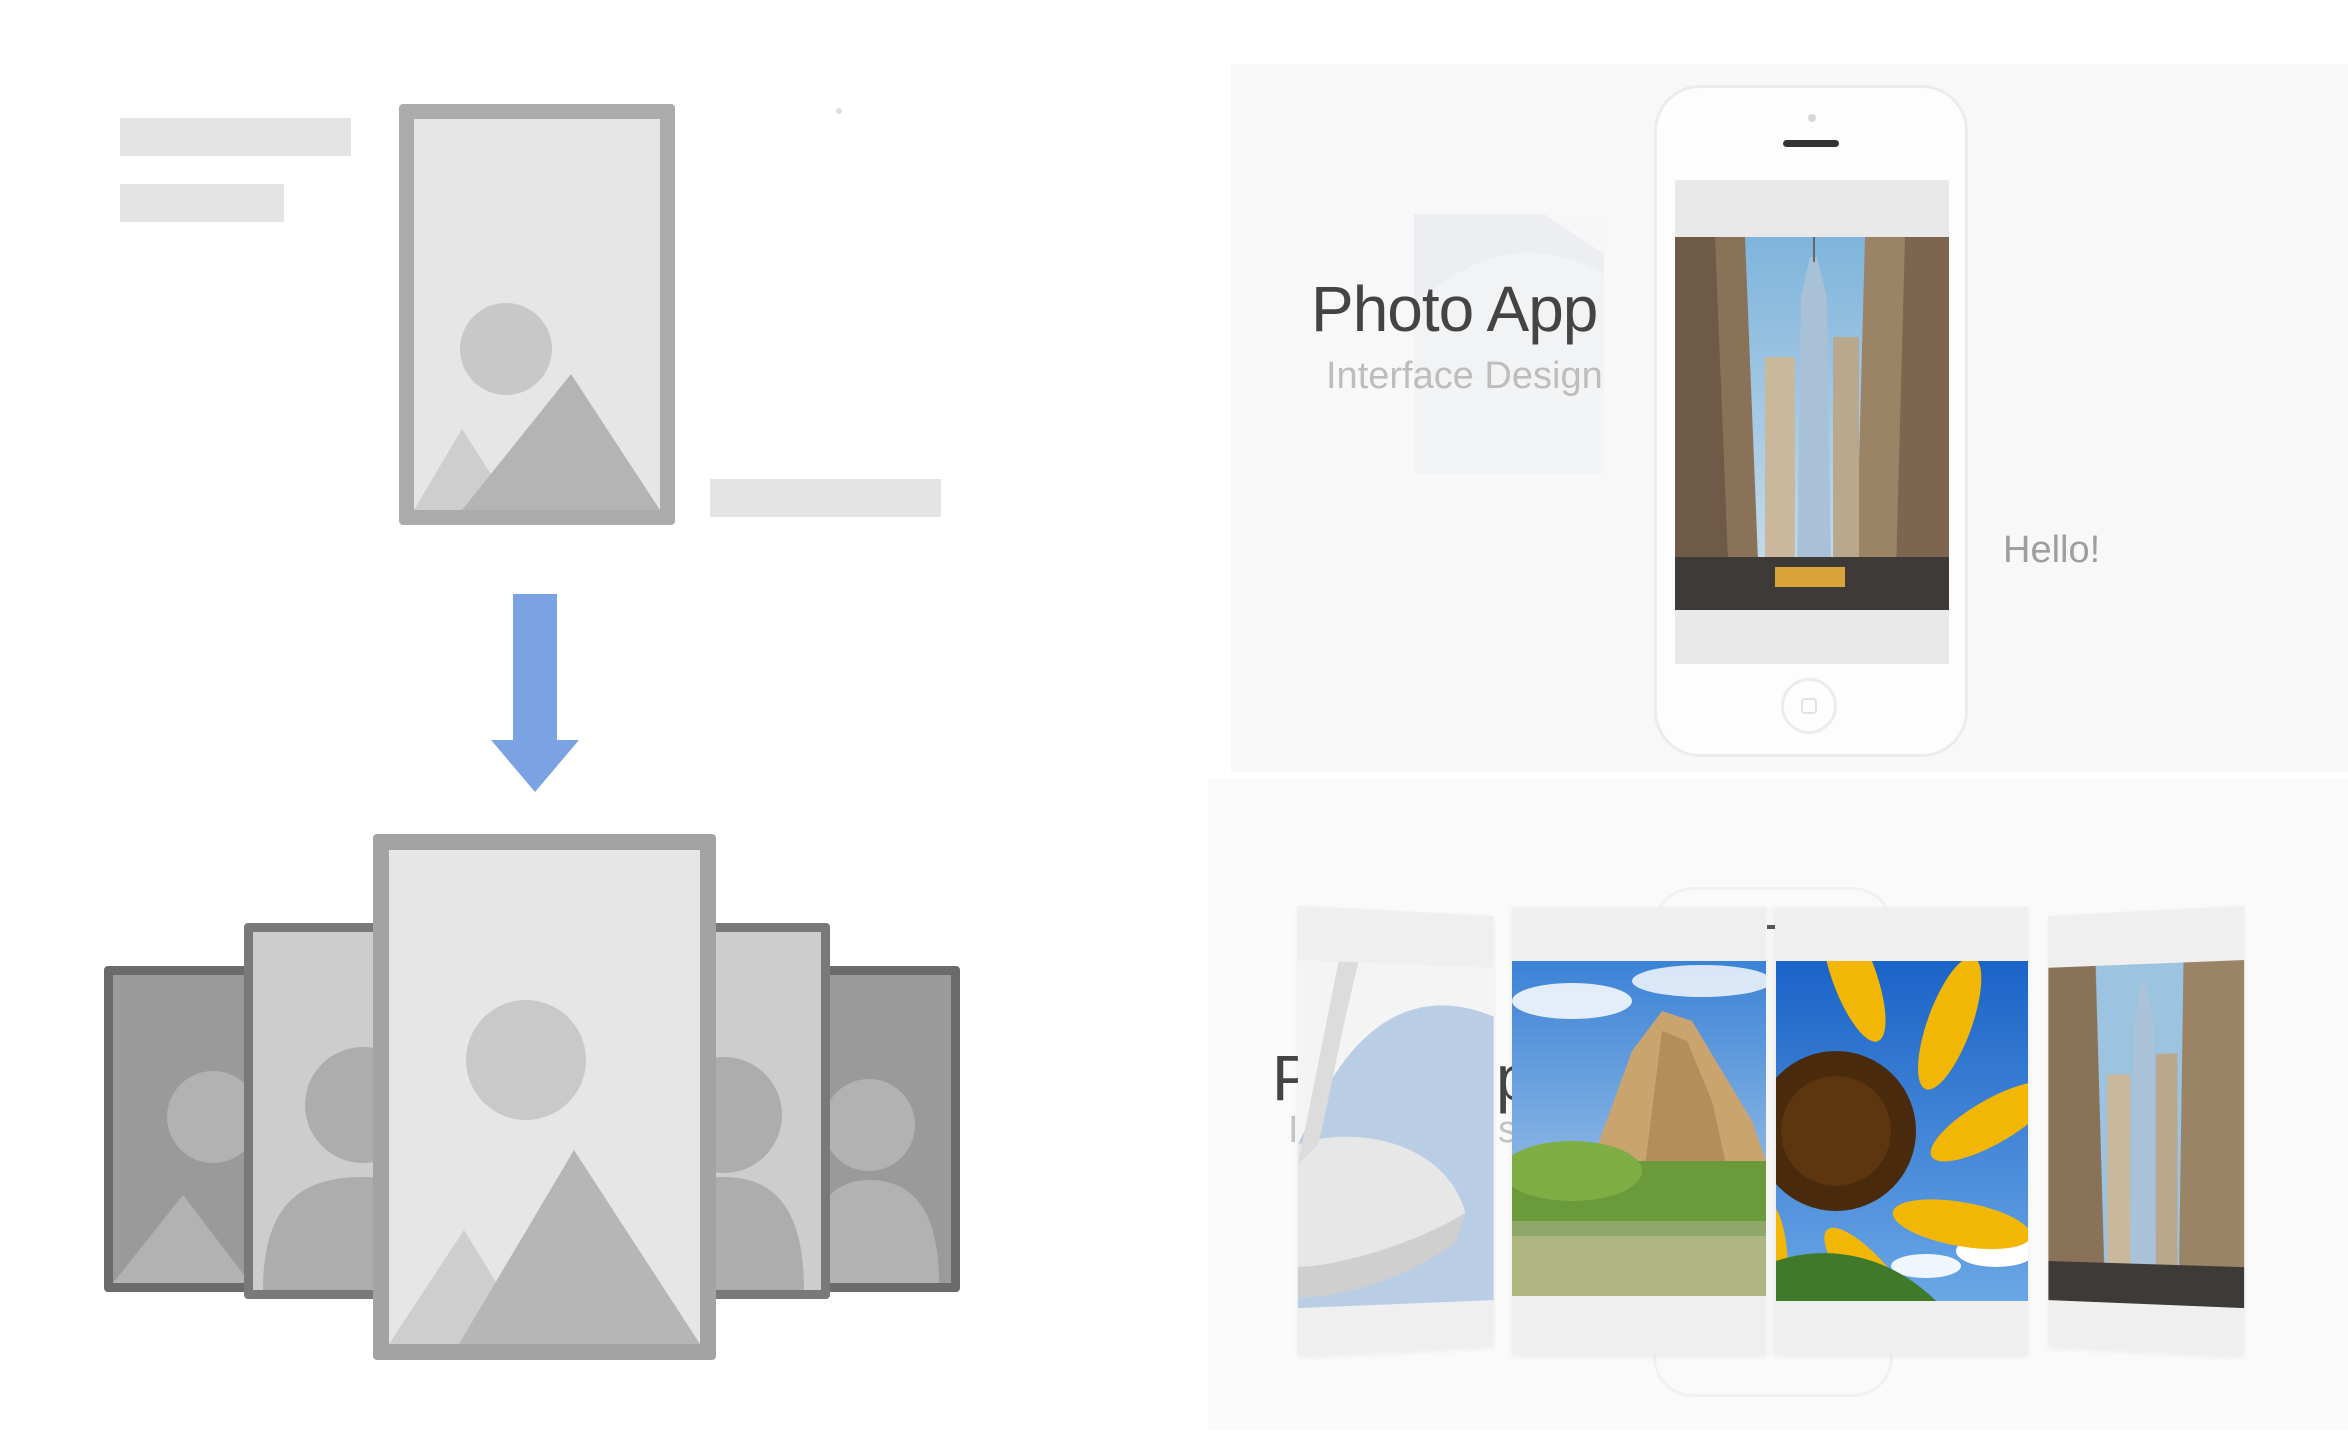 The image size is (2348, 1440). What do you see at coordinates (1812, 118) in the screenshot?
I see `phone-camera-dot` at bounding box center [1812, 118].